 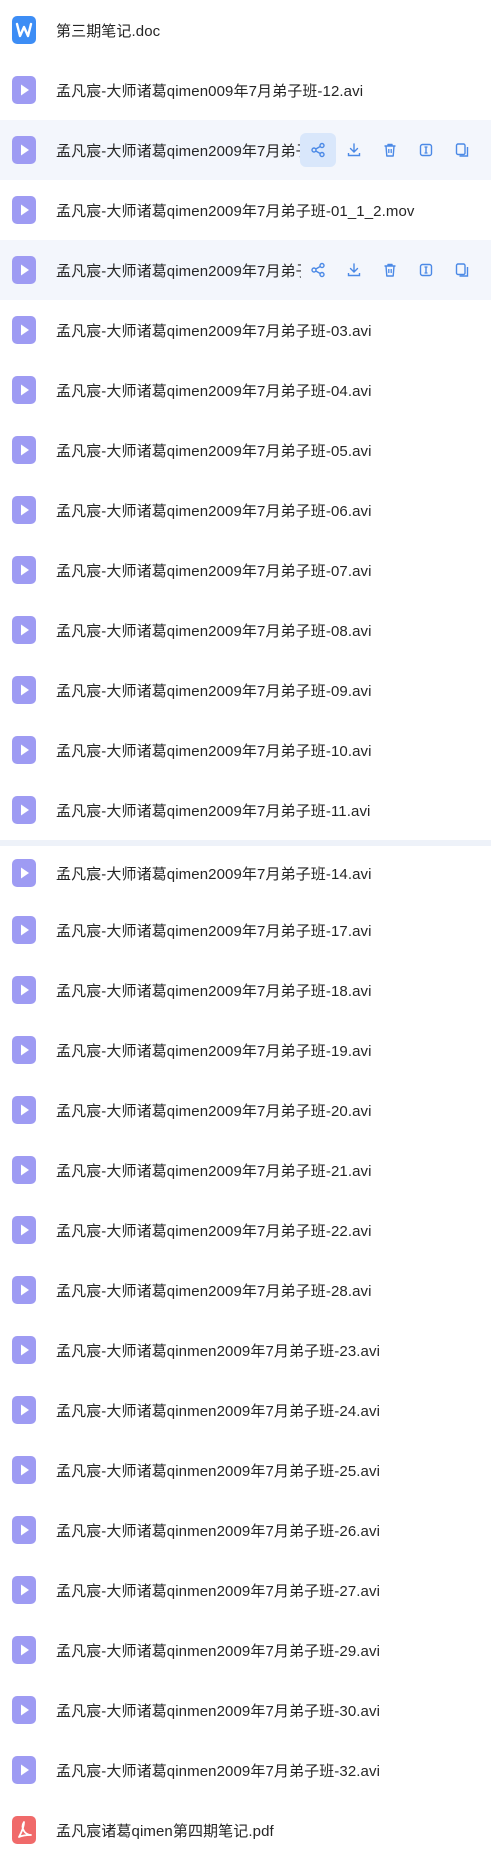 I want to click on file-row: 孟凡宸-大师诸葛qinmen2009年7月弟子班-23.avi, so click(x=245, y=1350).